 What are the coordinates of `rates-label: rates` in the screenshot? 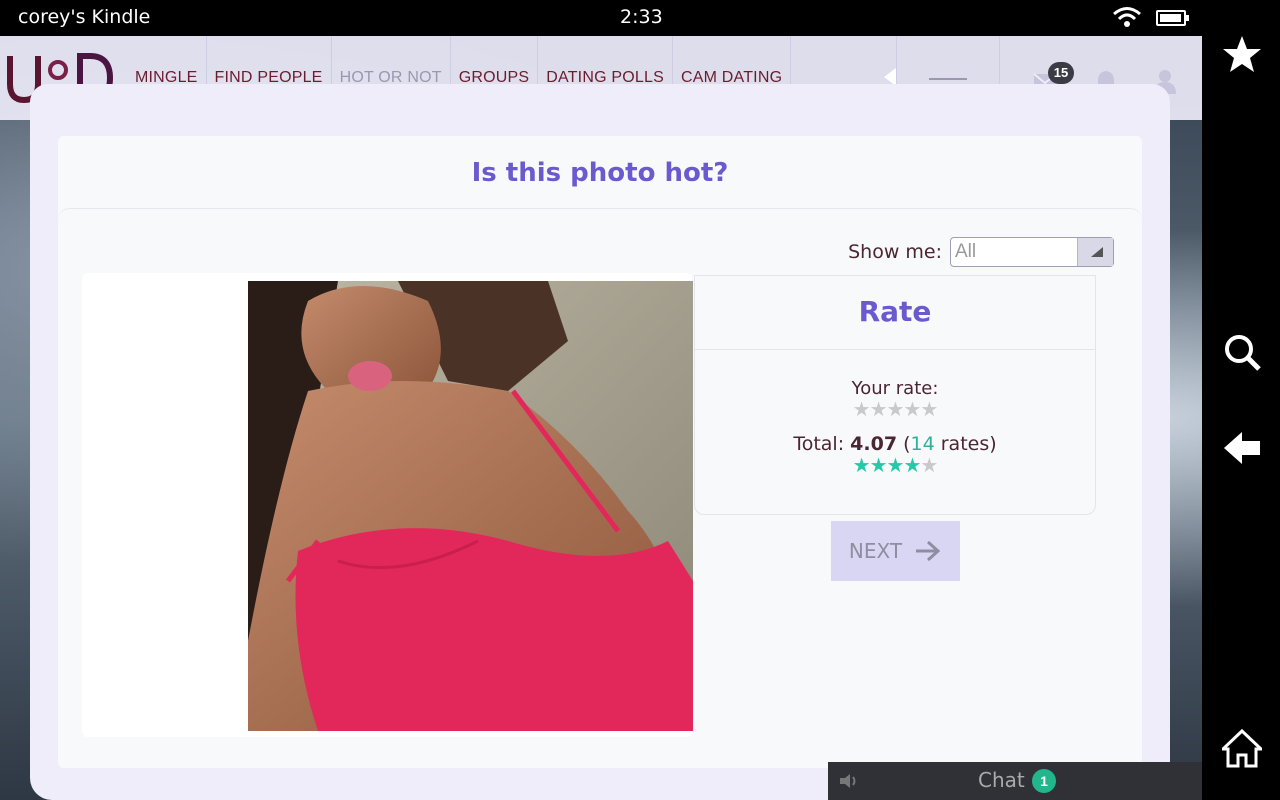 It's located at (965, 444).